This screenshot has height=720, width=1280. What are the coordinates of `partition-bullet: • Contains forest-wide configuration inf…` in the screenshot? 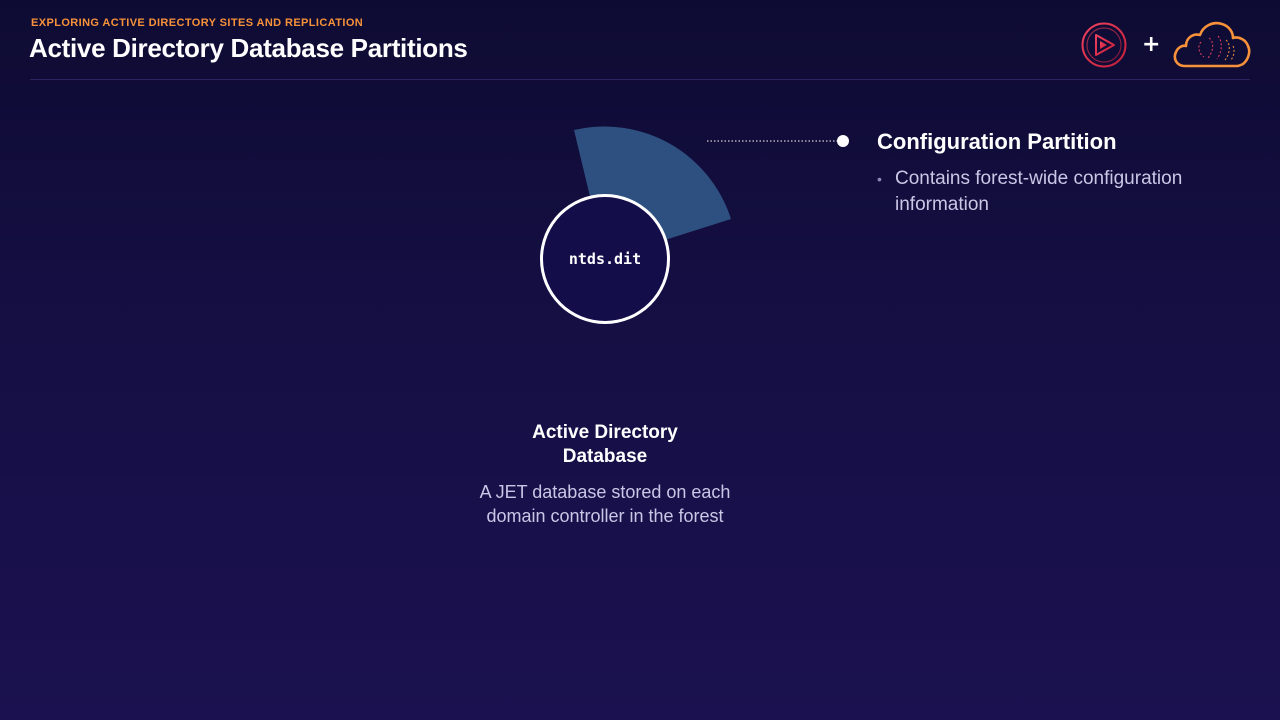 It's located at (1037, 192).